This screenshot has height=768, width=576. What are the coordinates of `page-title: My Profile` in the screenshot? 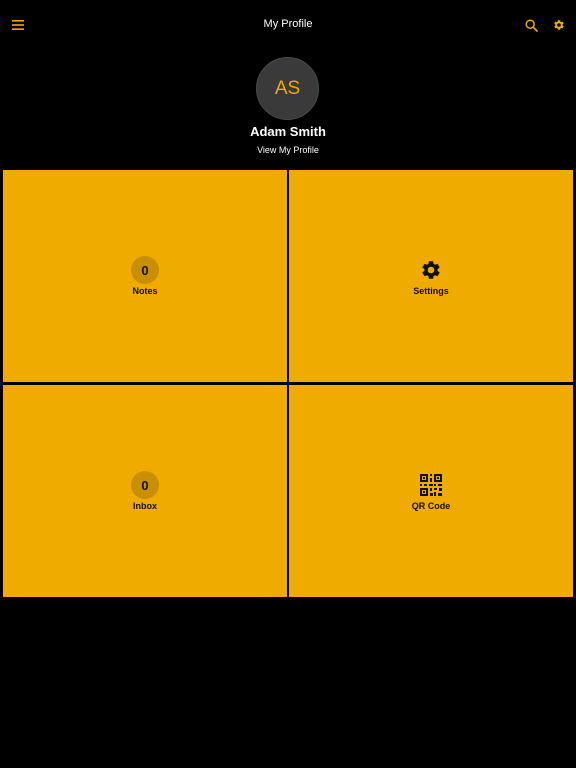 It's located at (288, 24).